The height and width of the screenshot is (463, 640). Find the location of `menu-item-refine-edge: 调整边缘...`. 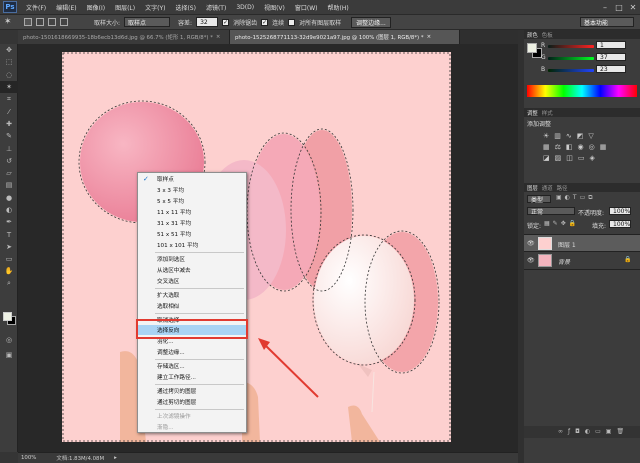

menu-item-refine-edge: 调整边缘... is located at coordinates (192, 352).